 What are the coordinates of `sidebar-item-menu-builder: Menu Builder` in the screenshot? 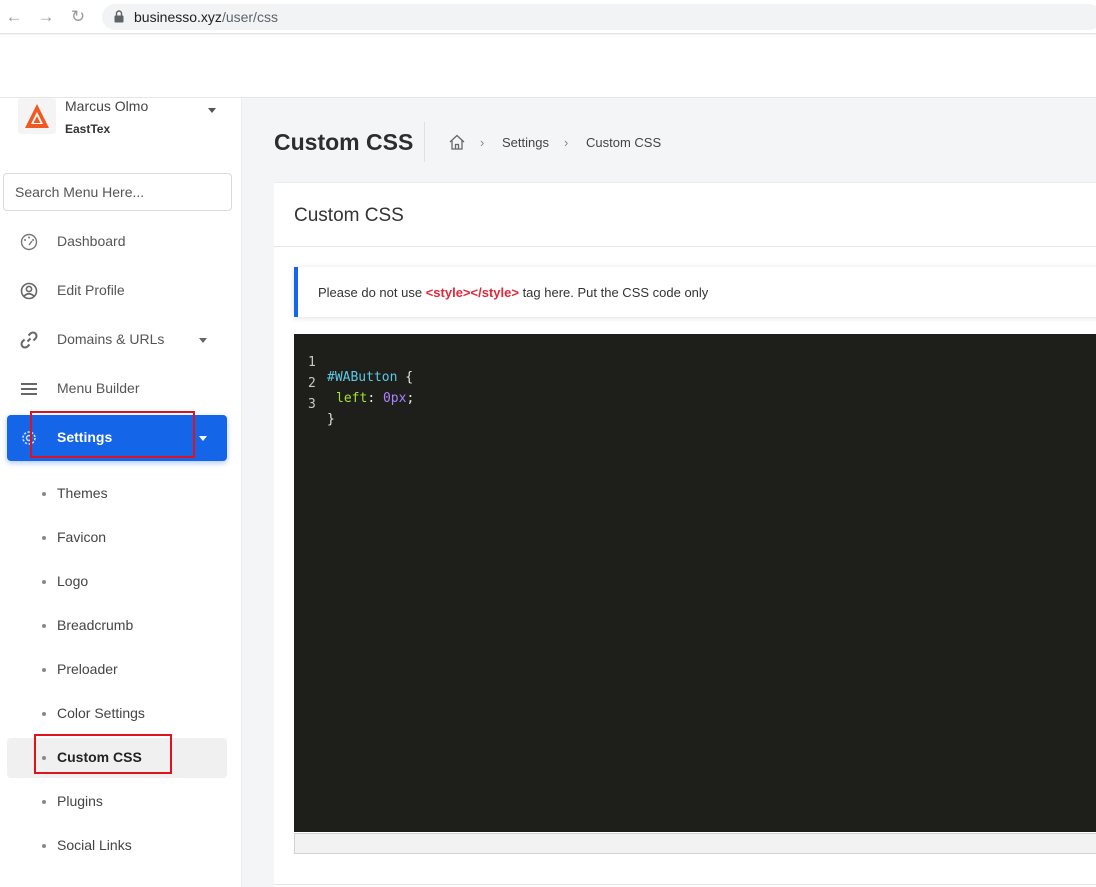 It's located at (117, 389).